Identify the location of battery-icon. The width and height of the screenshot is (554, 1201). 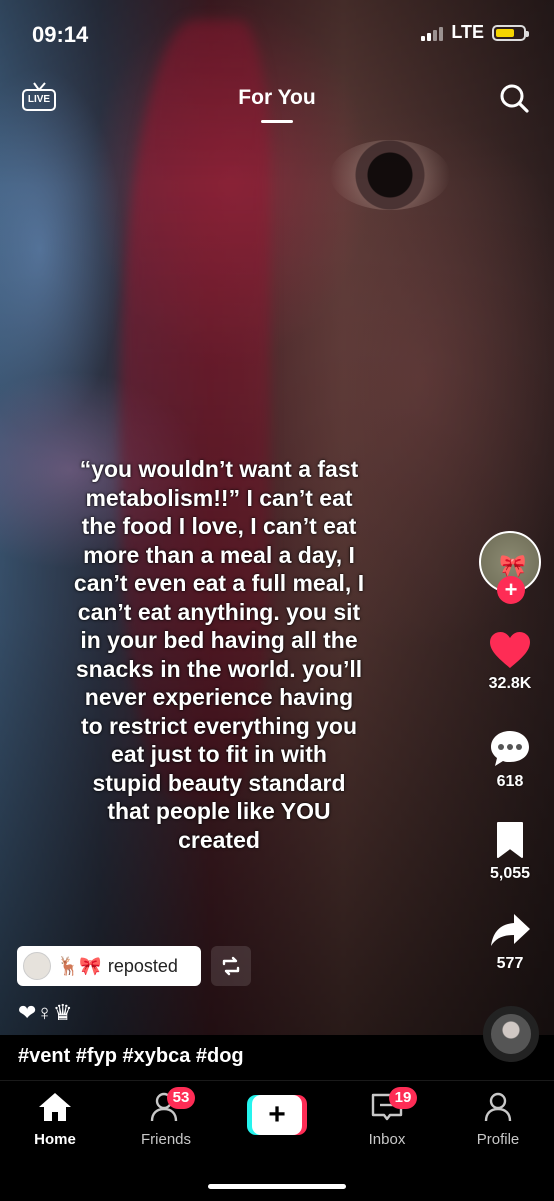
(510, 32).